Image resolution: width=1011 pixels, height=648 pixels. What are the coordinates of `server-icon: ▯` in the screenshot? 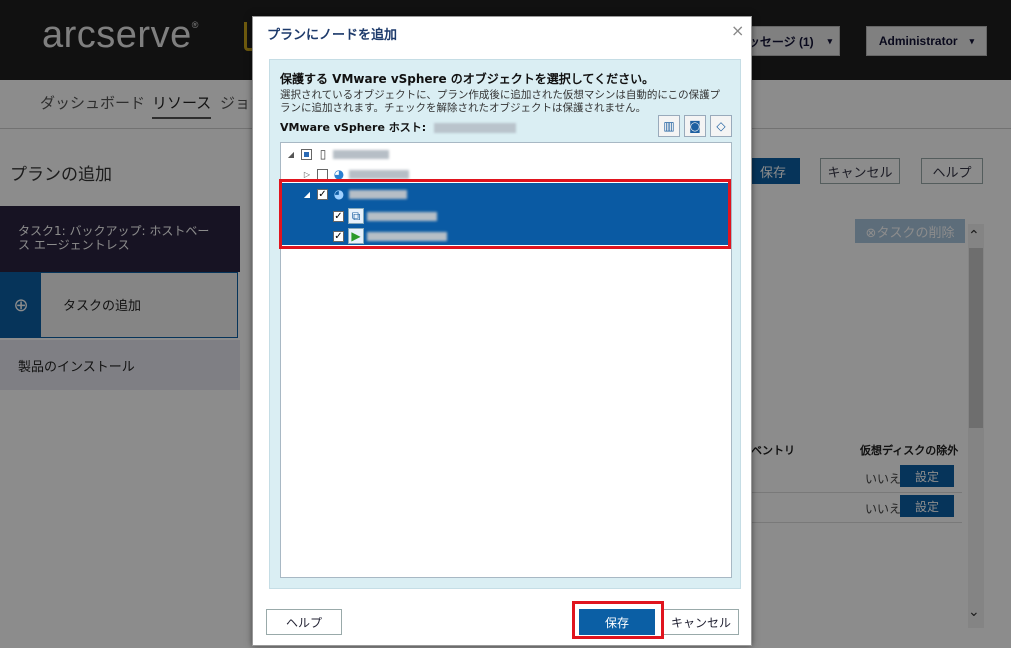 It's located at (323, 154).